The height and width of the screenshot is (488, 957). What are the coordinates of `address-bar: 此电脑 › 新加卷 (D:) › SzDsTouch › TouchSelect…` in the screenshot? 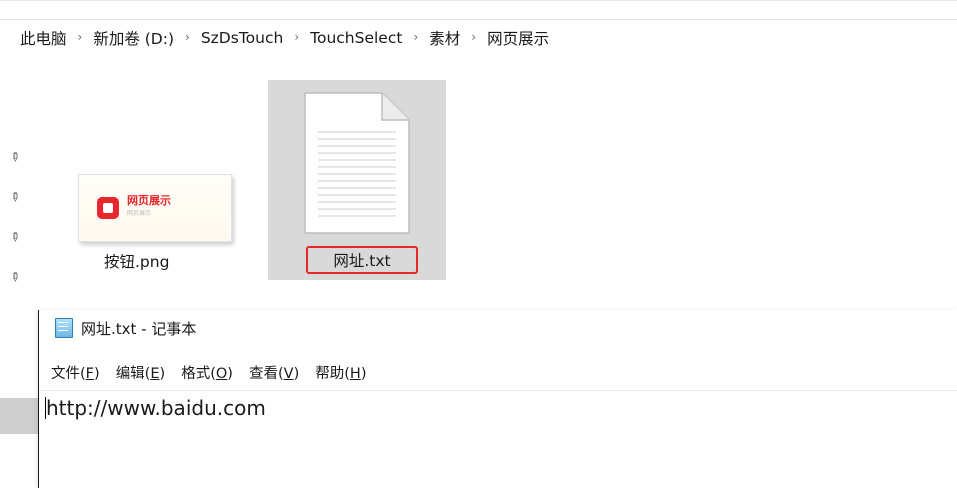 It's located at (478, 30).